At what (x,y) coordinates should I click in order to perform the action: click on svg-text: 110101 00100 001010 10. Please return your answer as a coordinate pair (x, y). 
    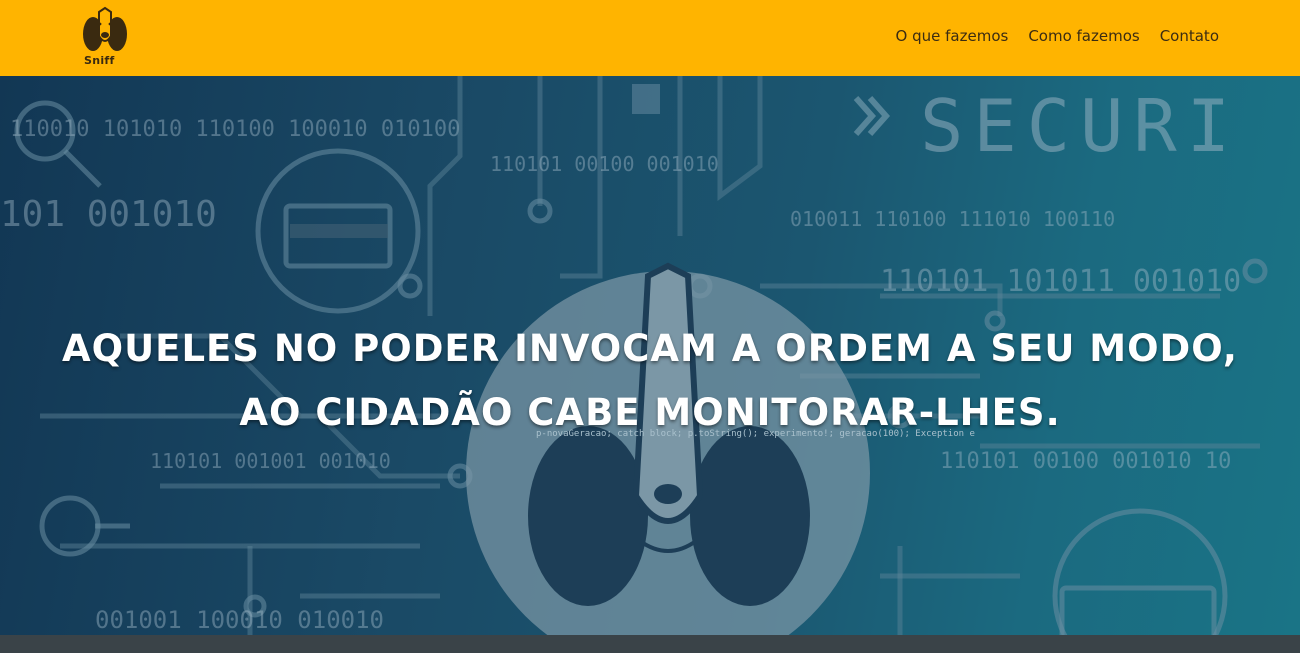
    Looking at the image, I should click on (1085, 461).